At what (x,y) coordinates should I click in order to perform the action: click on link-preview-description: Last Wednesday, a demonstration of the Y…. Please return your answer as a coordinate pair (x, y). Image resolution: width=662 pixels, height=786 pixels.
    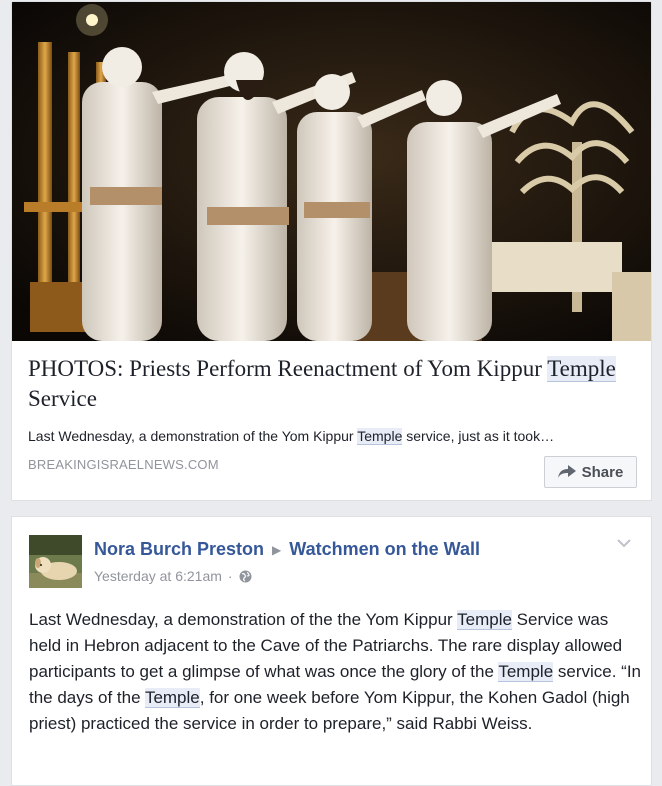
    Looking at the image, I should click on (328, 436).